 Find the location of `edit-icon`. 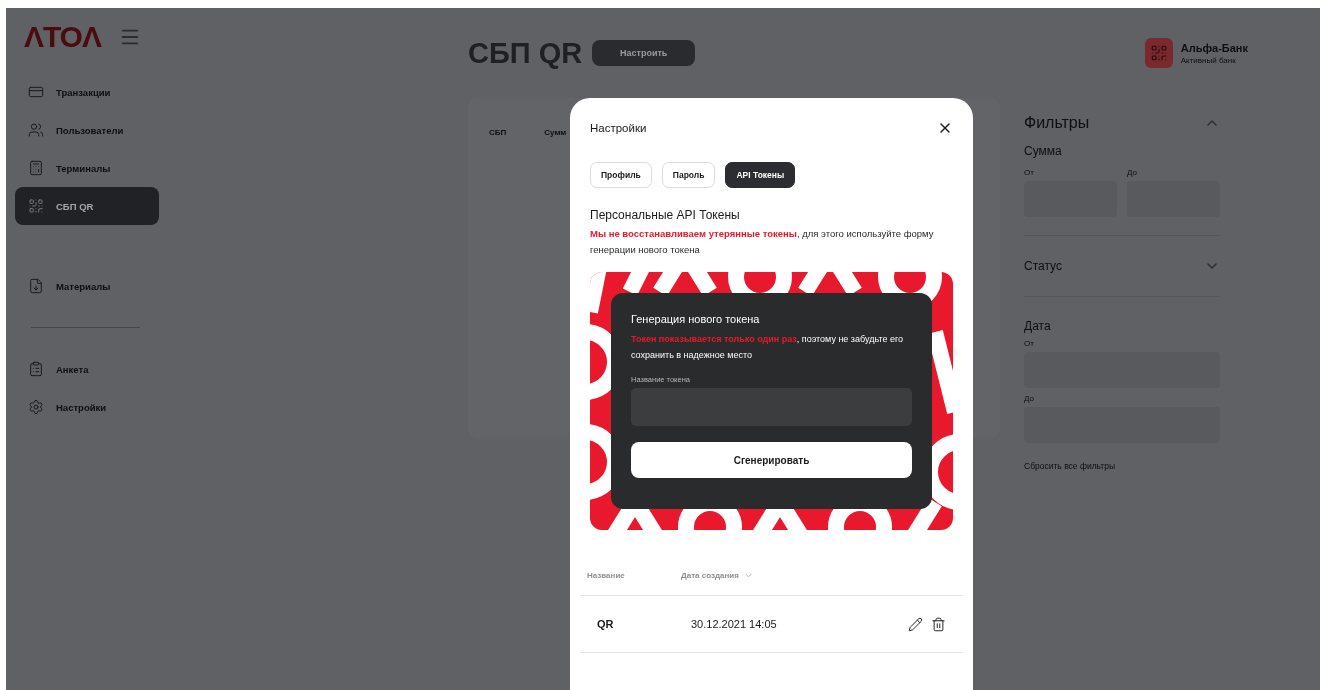

edit-icon is located at coordinates (915, 624).